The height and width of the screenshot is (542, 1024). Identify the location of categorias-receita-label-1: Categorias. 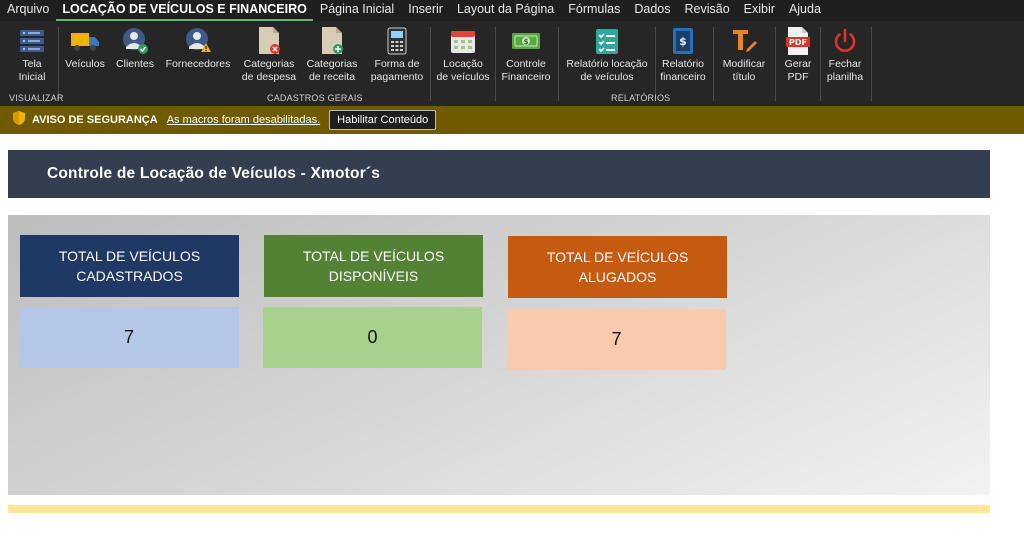
(332, 64).